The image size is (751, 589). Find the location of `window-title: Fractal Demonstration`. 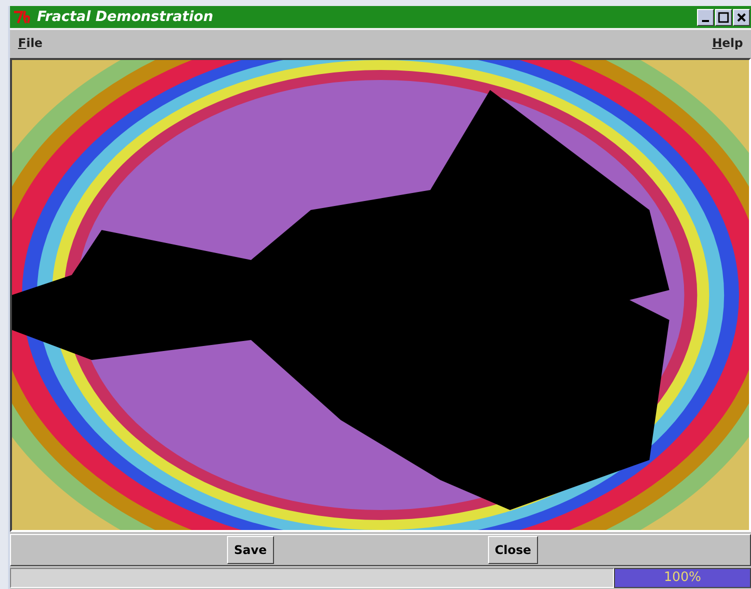

window-title: Fractal Demonstration is located at coordinates (125, 17).